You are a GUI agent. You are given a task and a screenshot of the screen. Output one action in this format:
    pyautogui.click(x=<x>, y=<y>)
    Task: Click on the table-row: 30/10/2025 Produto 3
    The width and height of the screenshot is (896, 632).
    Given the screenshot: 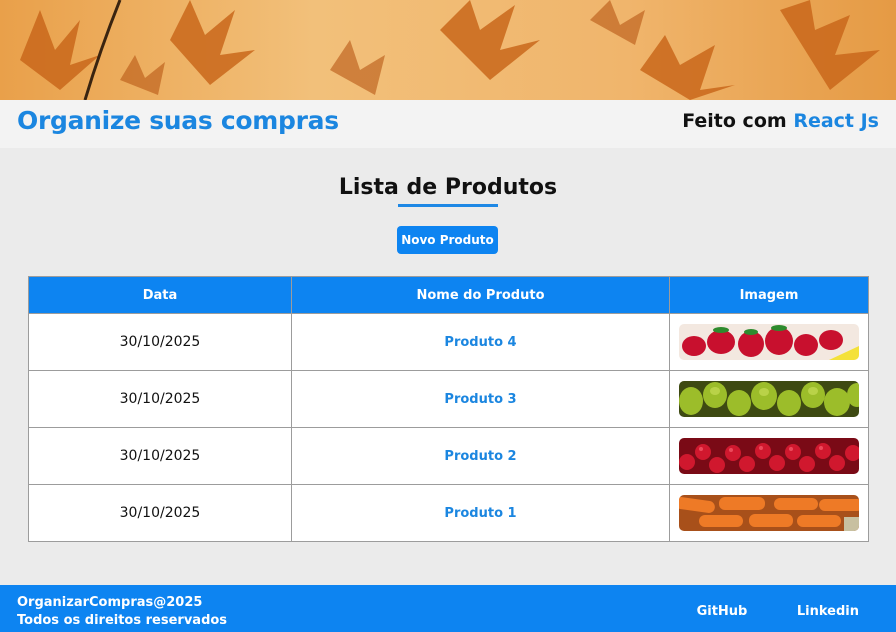 What is the action you would take?
    pyautogui.click(x=448, y=399)
    